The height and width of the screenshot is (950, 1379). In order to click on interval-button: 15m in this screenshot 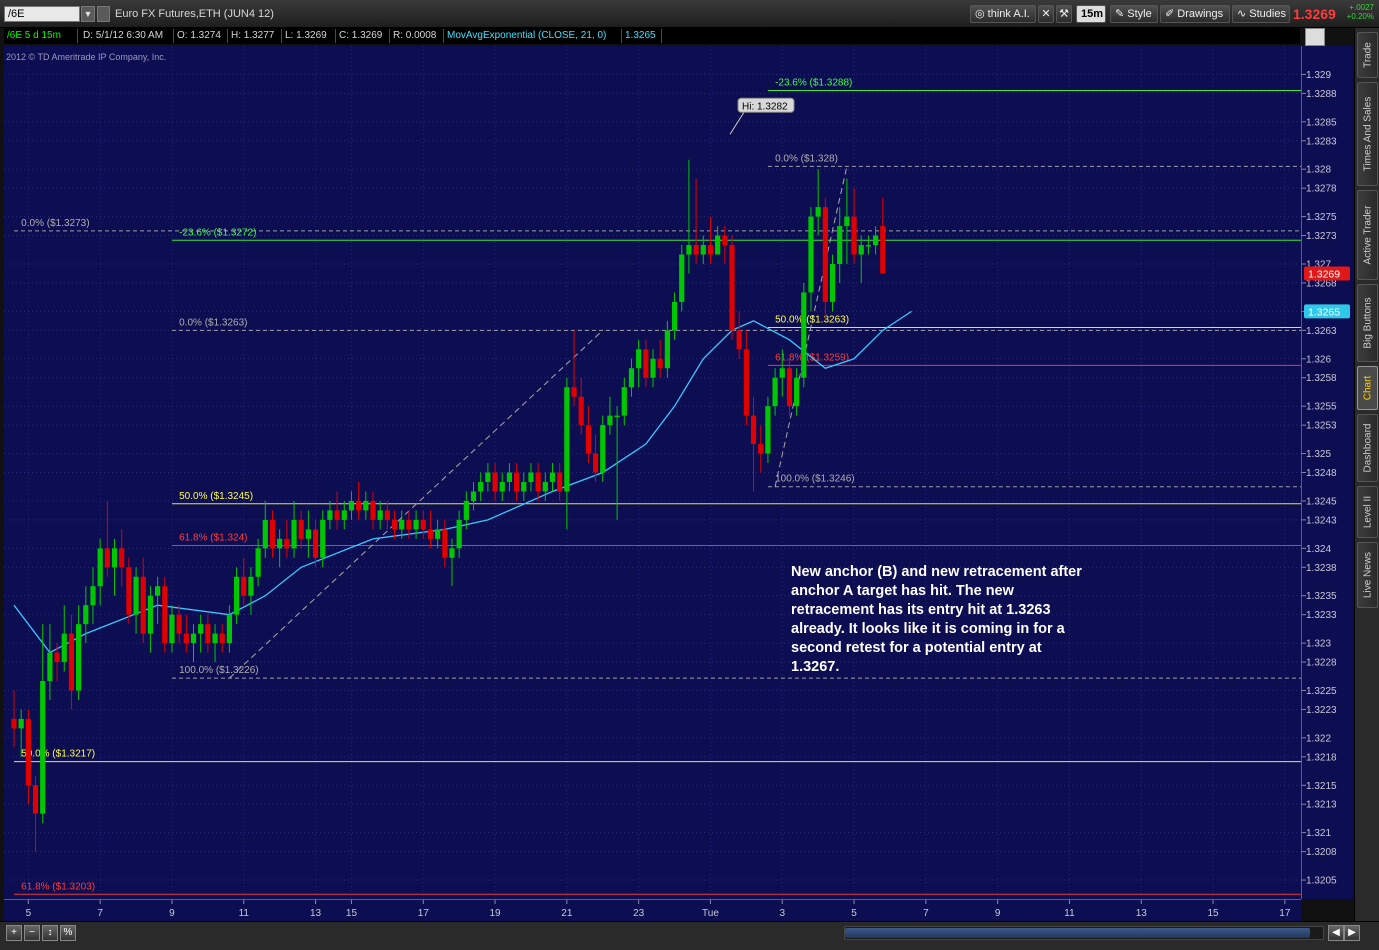, I will do `click(1091, 14)`.